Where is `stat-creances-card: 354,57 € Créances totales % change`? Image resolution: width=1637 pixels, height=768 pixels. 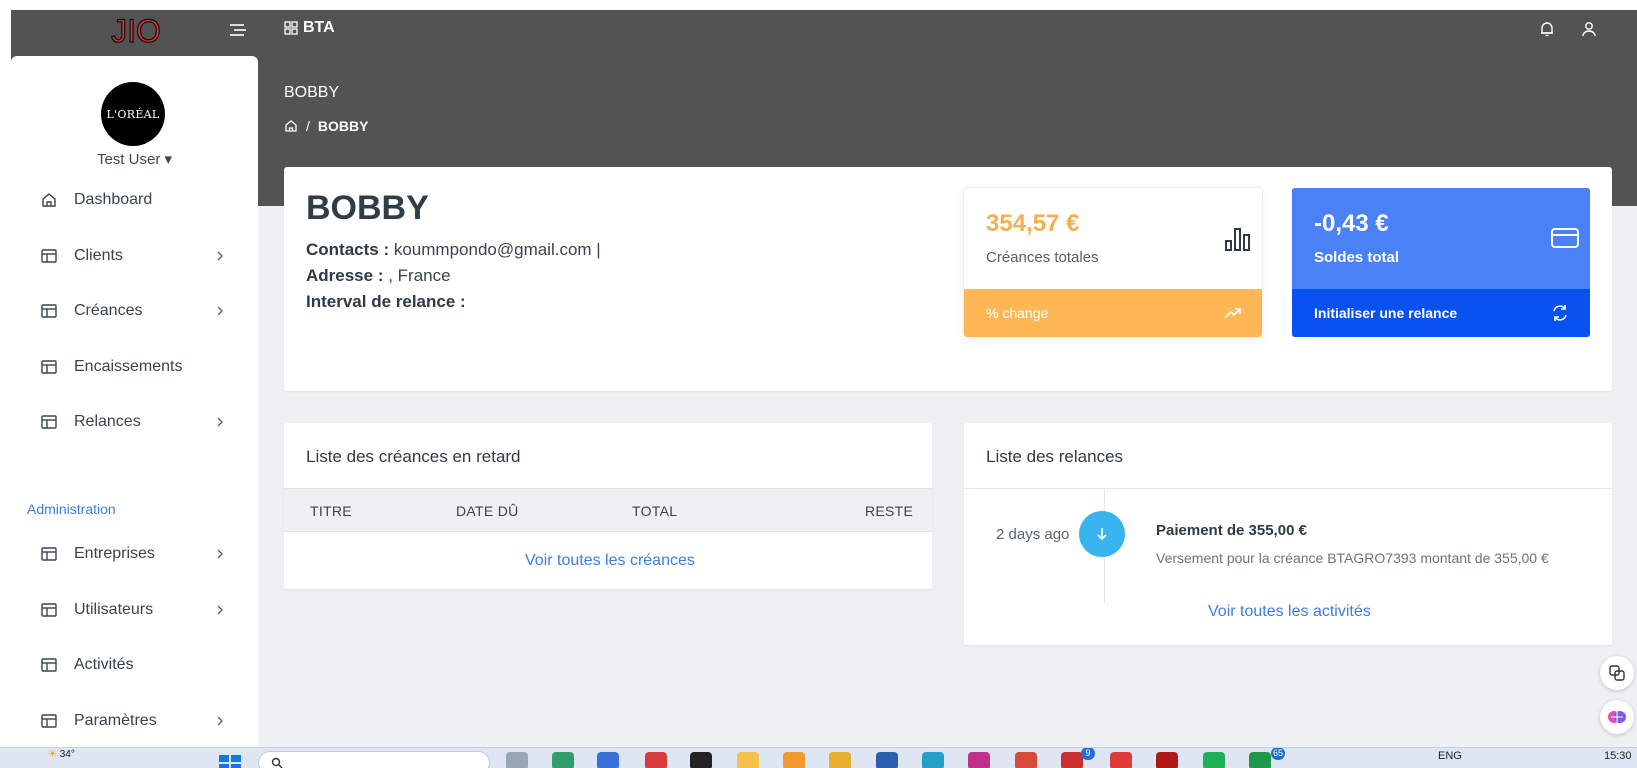
stat-creances-card: 354,57 € Créances totales % change is located at coordinates (1113, 262).